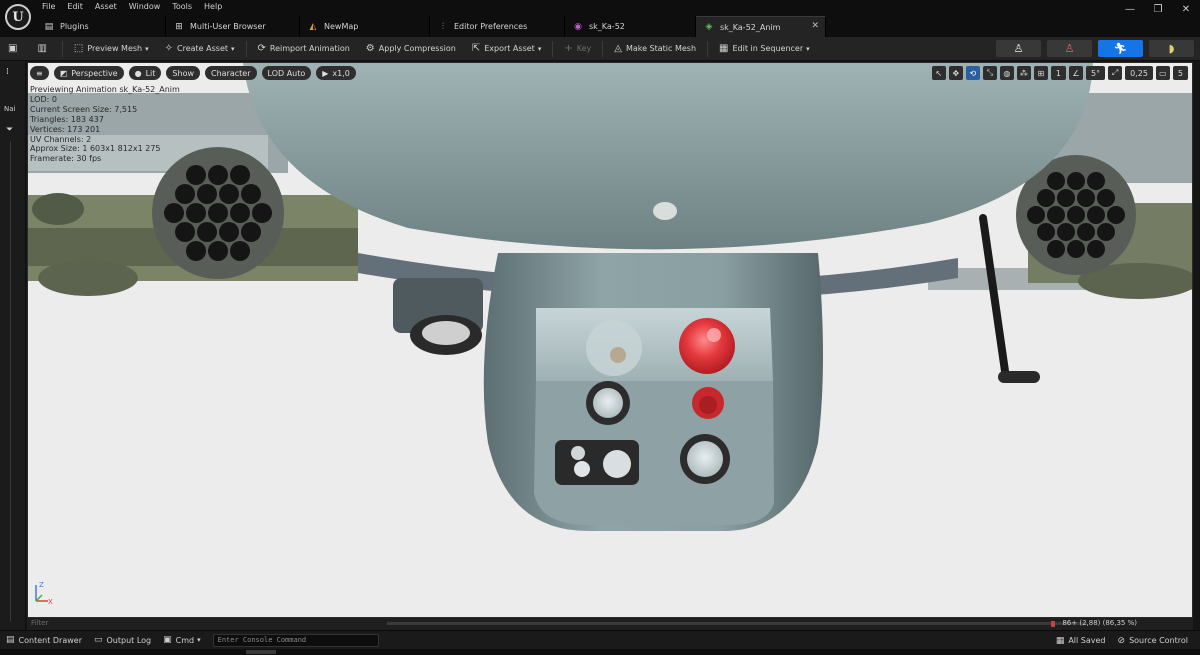 The image size is (1200, 655). Describe the element at coordinates (95, 149) in the screenshot. I see `stat-approx-size: Approx Size: 1 603x1 812x1 275` at that location.